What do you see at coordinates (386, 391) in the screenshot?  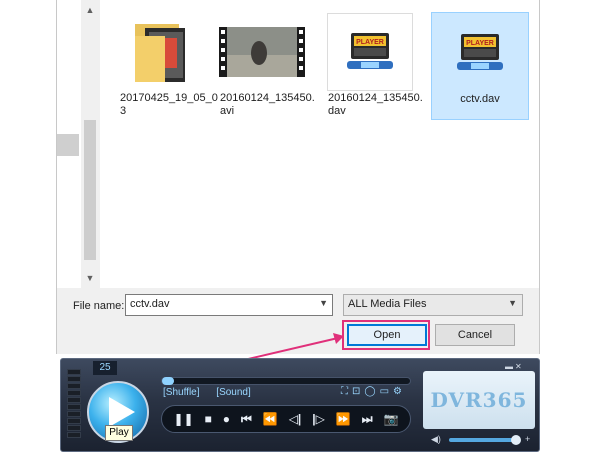 I see `playlist-icon: ▭` at bounding box center [386, 391].